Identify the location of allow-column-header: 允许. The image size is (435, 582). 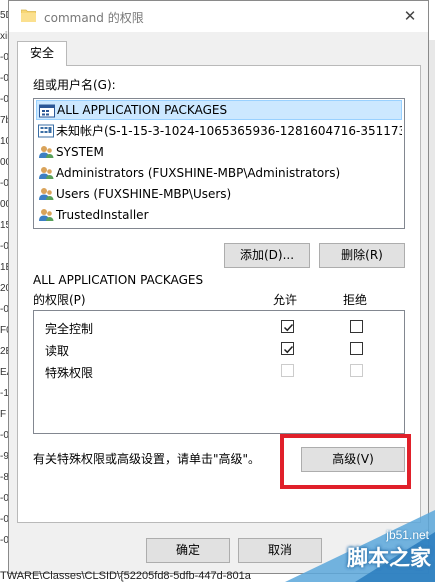
(285, 300).